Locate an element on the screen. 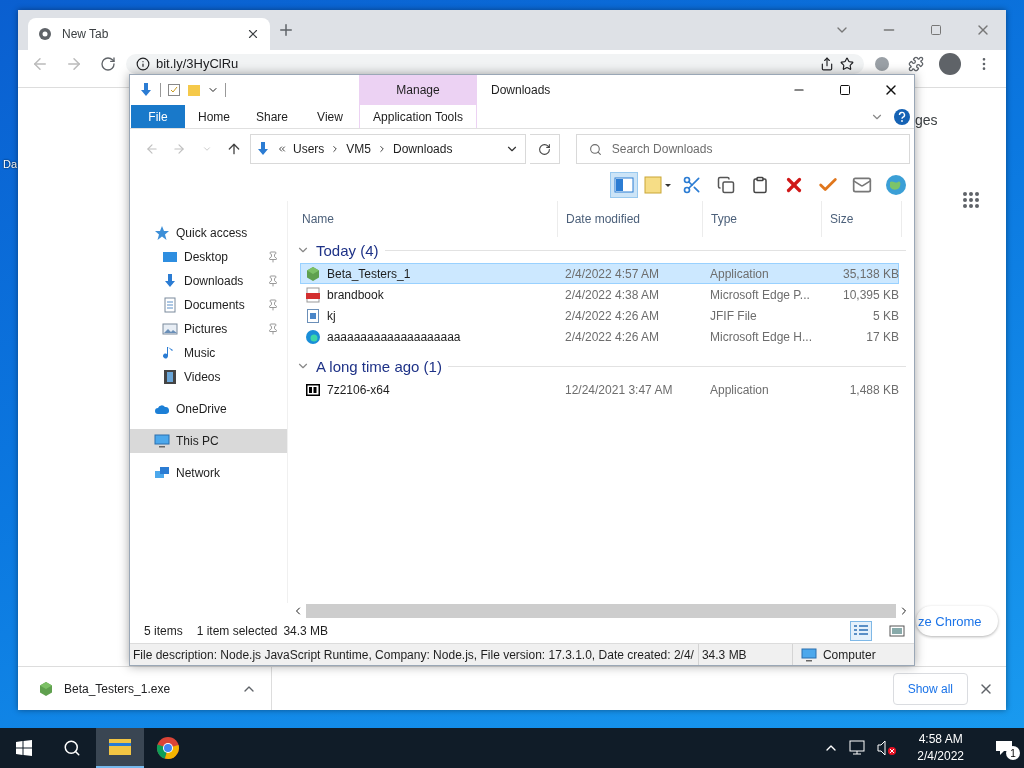 The height and width of the screenshot is (768, 1024). new-tab-icon is located at coordinates (286, 30).